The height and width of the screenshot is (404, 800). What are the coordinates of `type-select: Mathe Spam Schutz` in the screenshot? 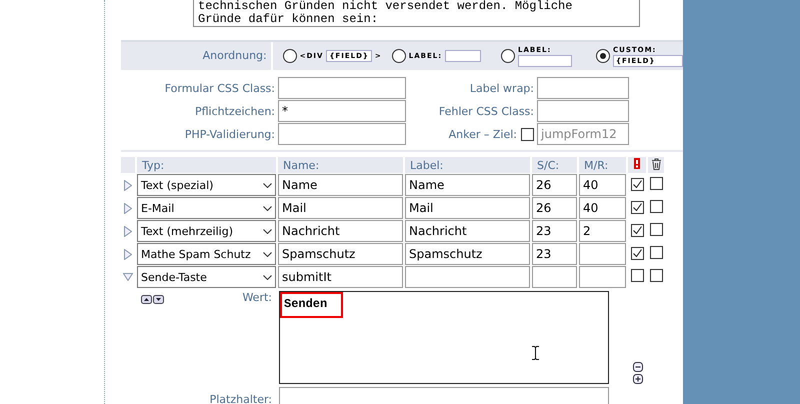 It's located at (206, 254).